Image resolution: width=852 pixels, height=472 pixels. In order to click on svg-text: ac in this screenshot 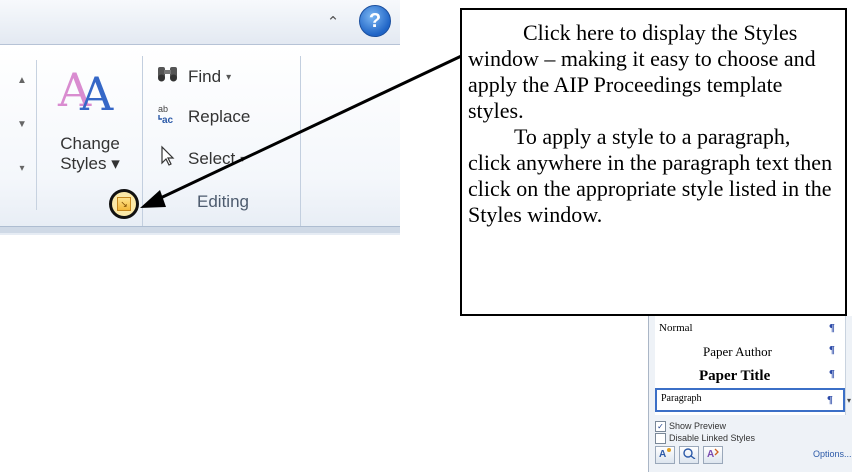, I will do `click(168, 120)`.